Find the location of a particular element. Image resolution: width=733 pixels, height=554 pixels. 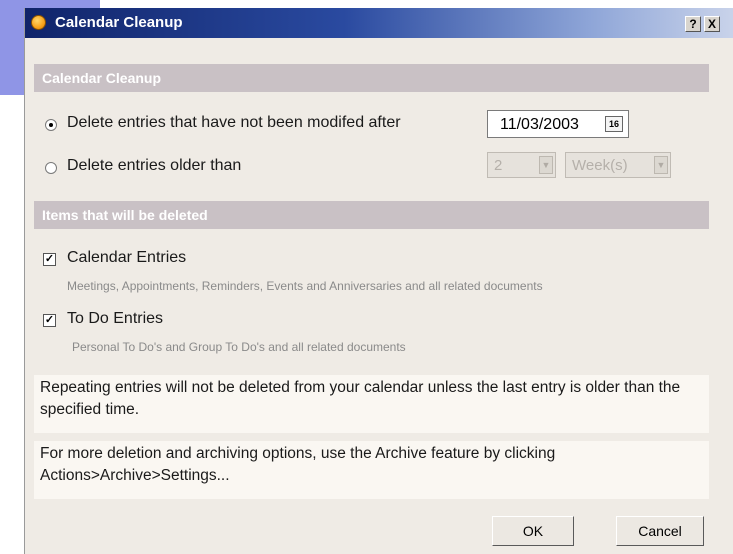

cancel-button: Cancel is located at coordinates (660, 531).